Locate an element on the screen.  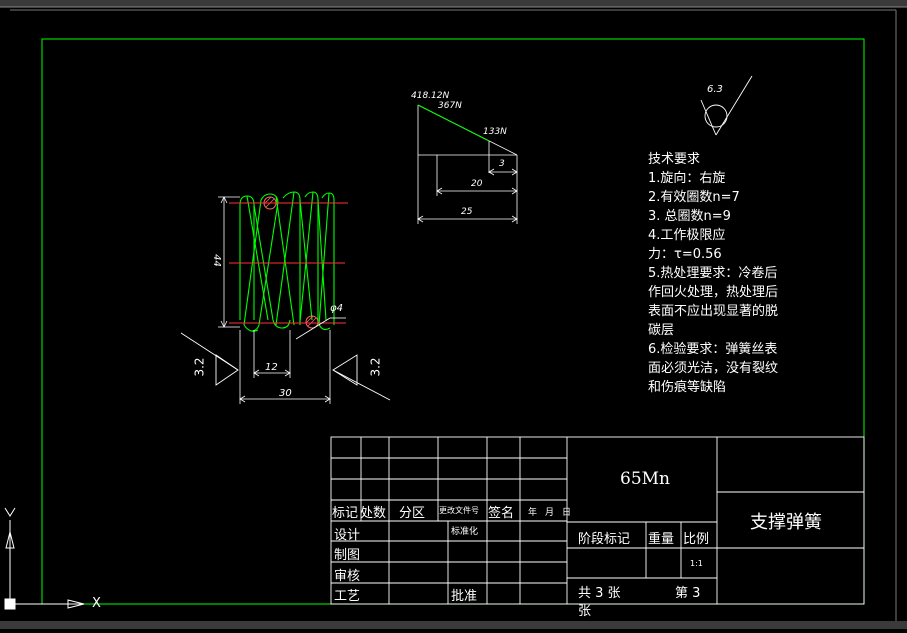
ucs-x-label: X is located at coordinates (96, 603).